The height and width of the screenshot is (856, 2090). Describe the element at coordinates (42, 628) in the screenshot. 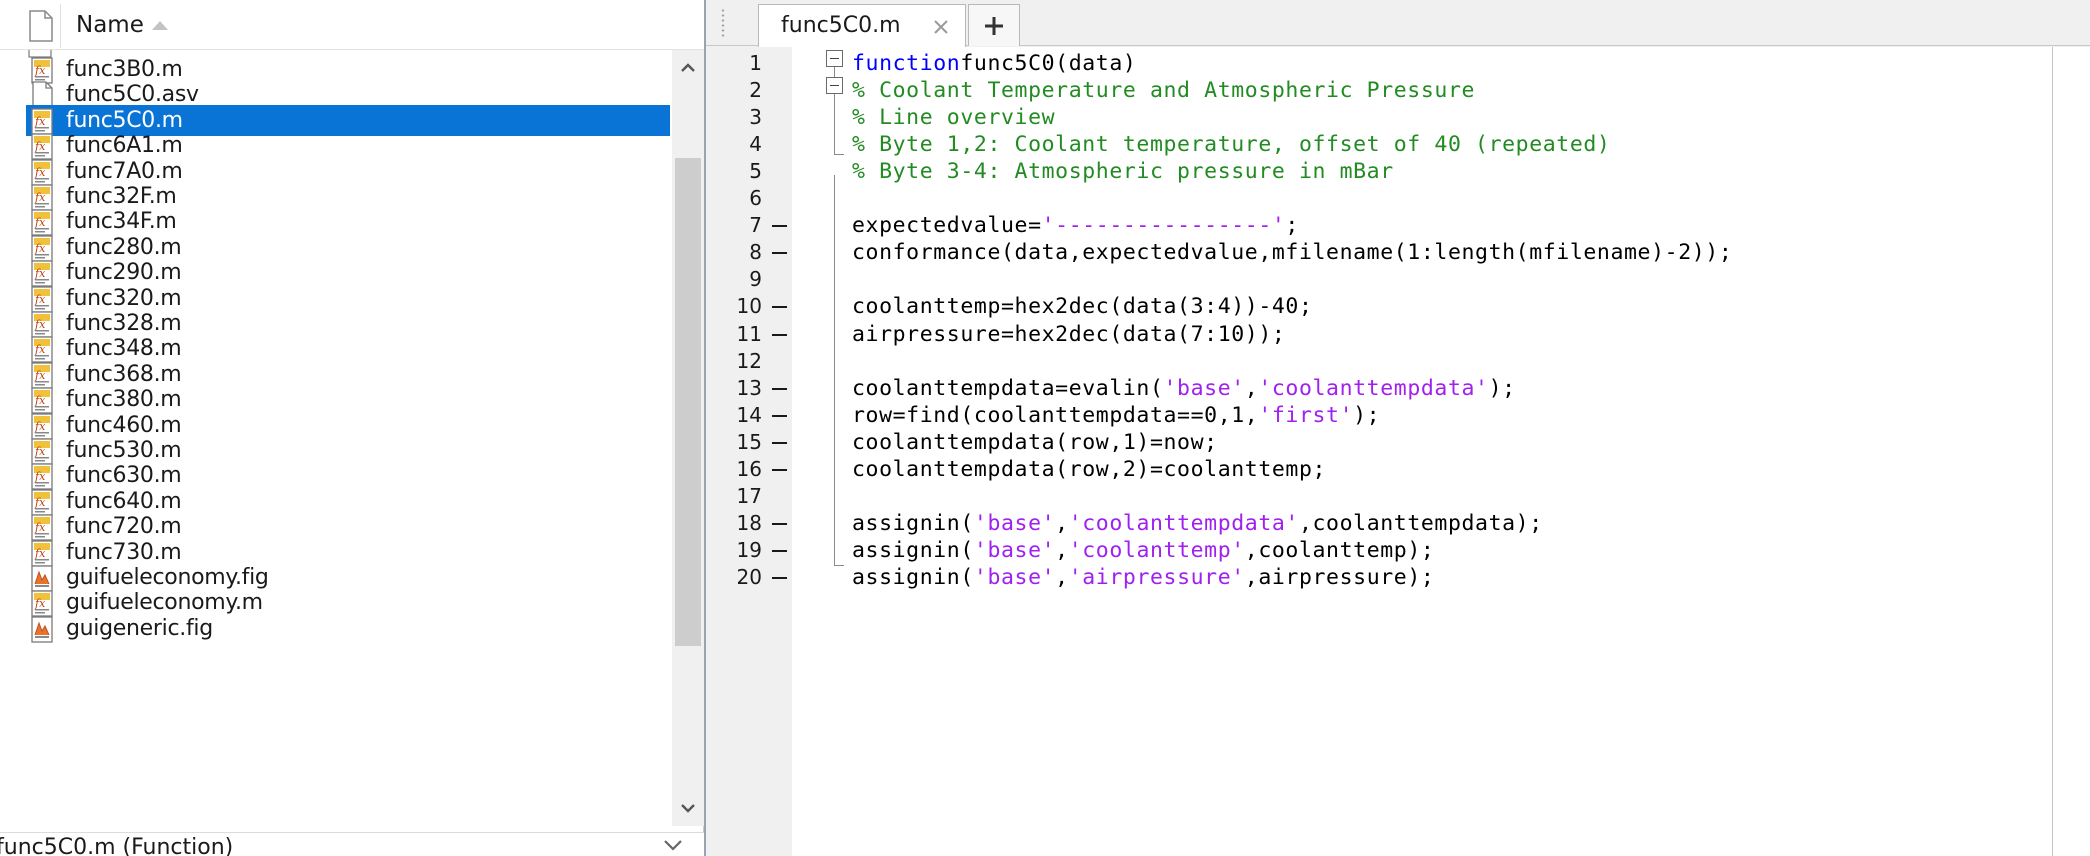

I see `fig-file-icon` at that location.